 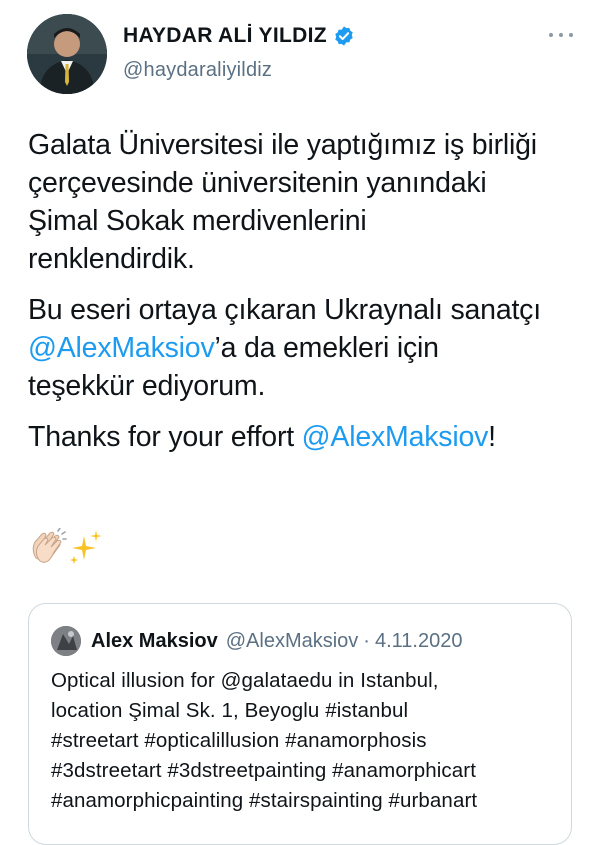 I want to click on quoted-tweet-date: 4.11.2020, so click(x=419, y=641).